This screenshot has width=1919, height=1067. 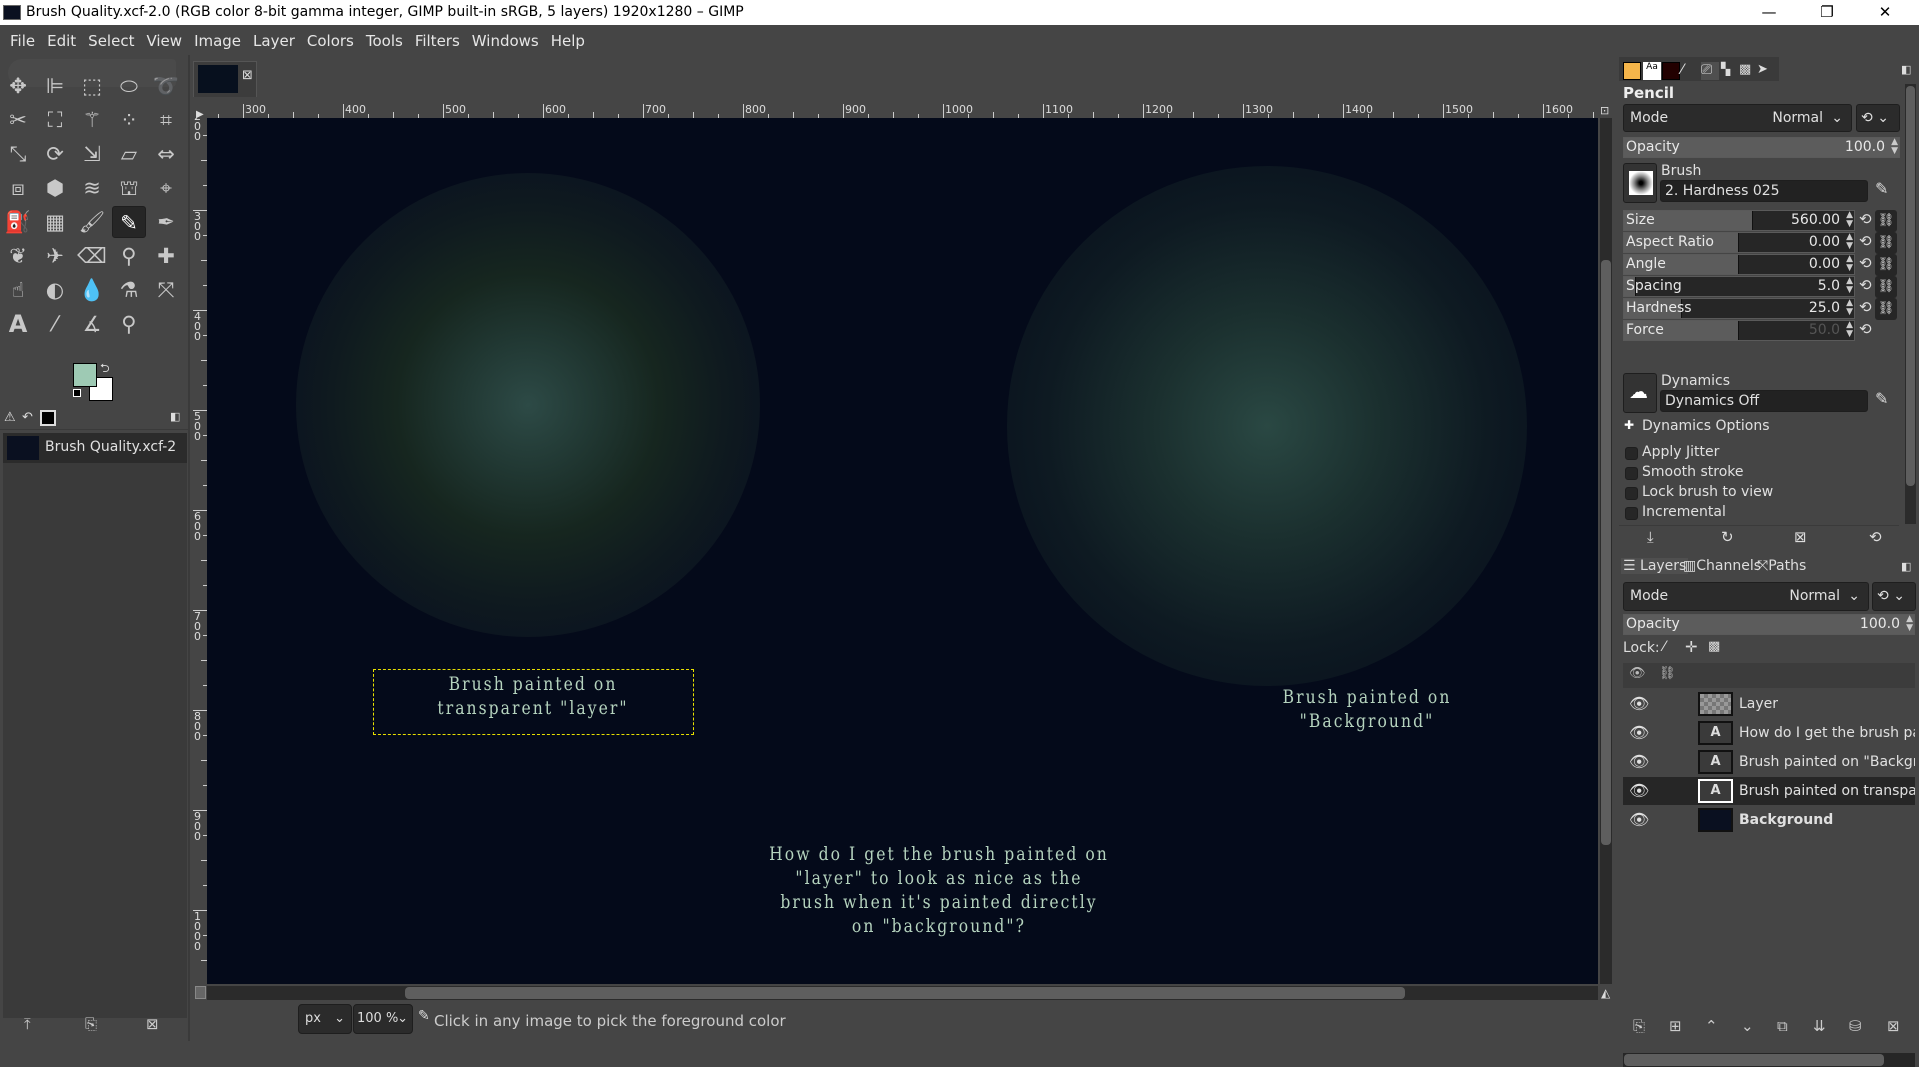 What do you see at coordinates (1664, 647) in the screenshot?
I see `lock-pixels-icon: ⁄` at bounding box center [1664, 647].